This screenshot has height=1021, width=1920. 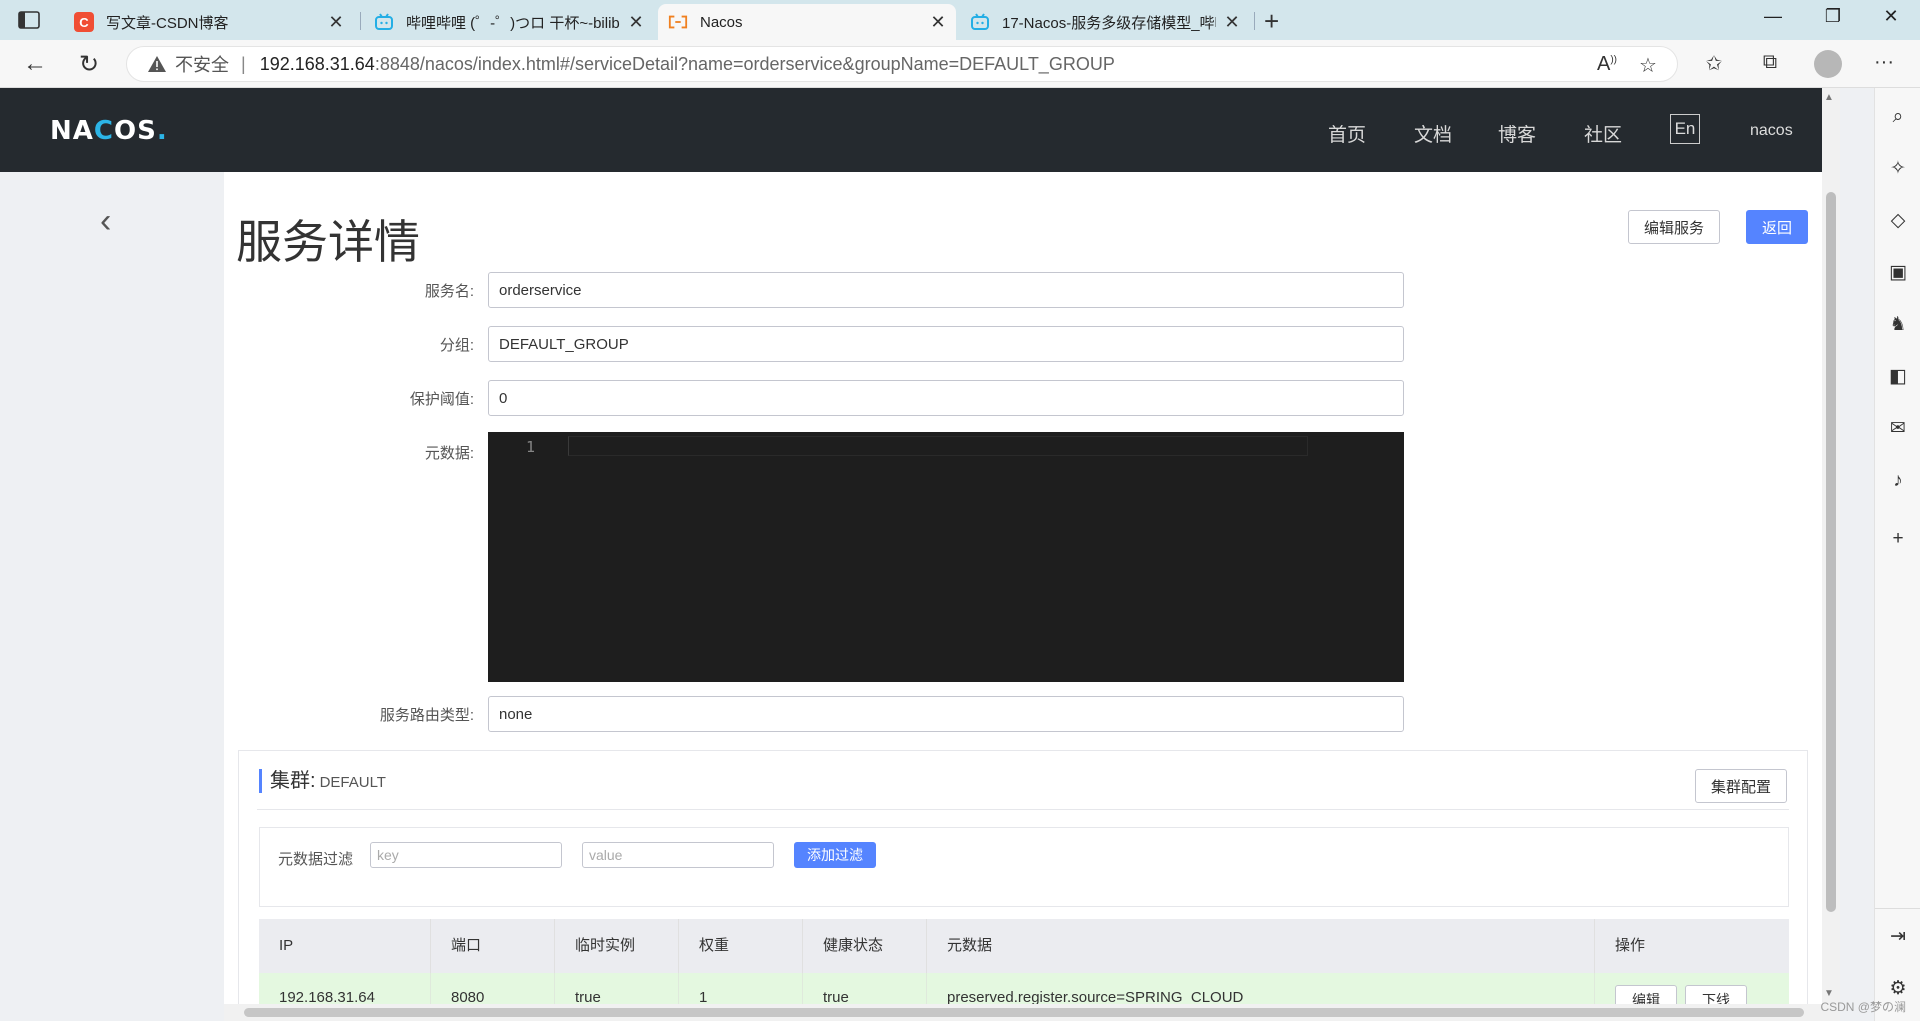 I want to click on cell-ip: 192.168.31.64, so click(x=345, y=988).